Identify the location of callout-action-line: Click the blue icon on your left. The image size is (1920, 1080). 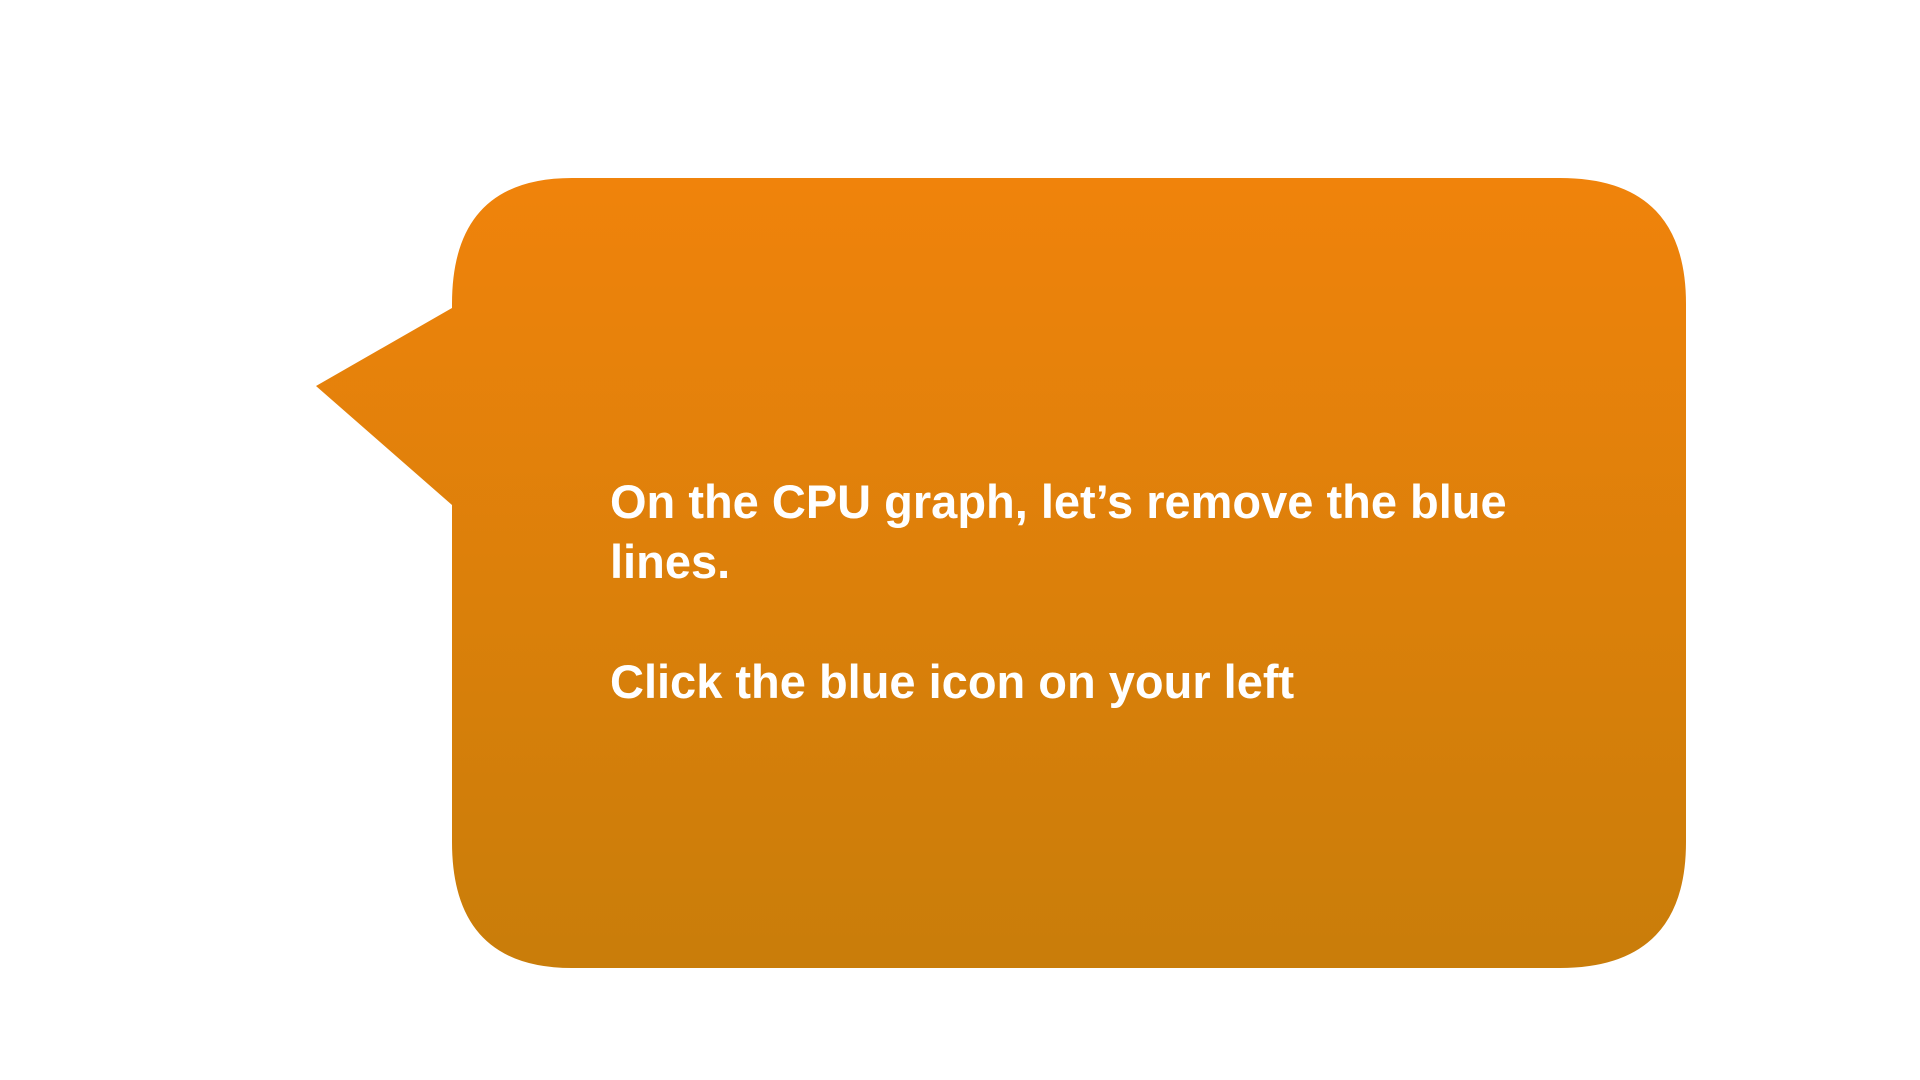
(952, 681).